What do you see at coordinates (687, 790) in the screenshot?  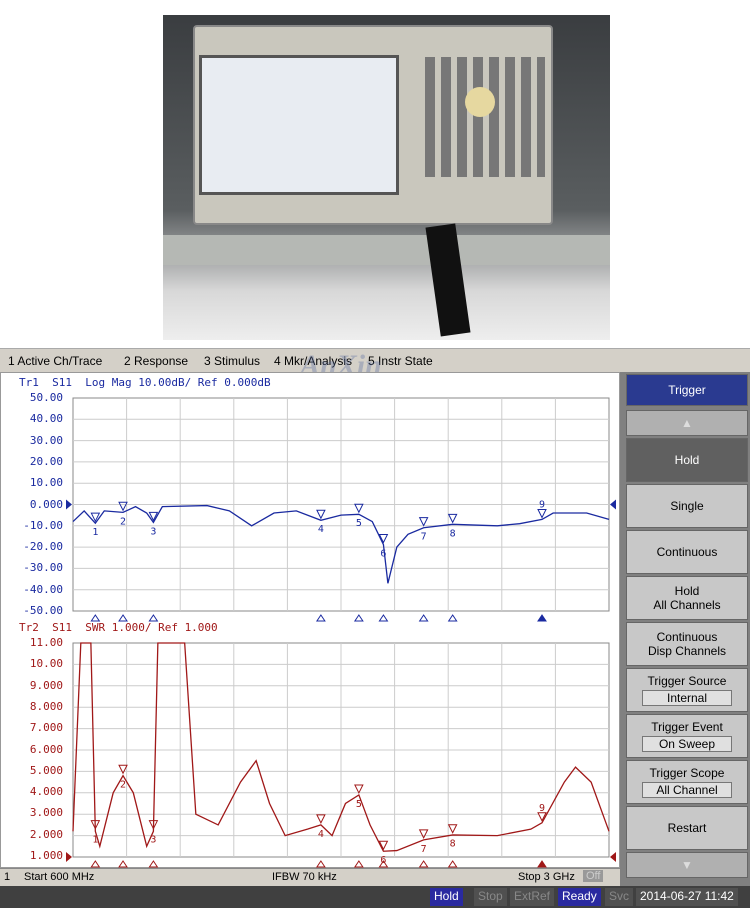 I see `trigger-scope-value: All Channel` at bounding box center [687, 790].